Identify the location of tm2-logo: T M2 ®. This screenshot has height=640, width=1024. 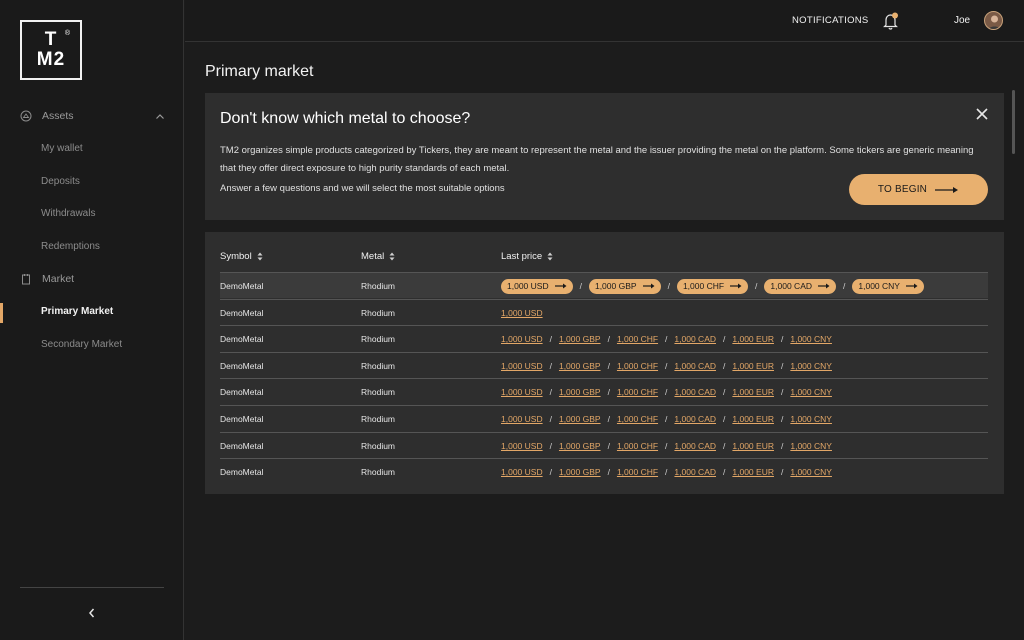
(51, 50).